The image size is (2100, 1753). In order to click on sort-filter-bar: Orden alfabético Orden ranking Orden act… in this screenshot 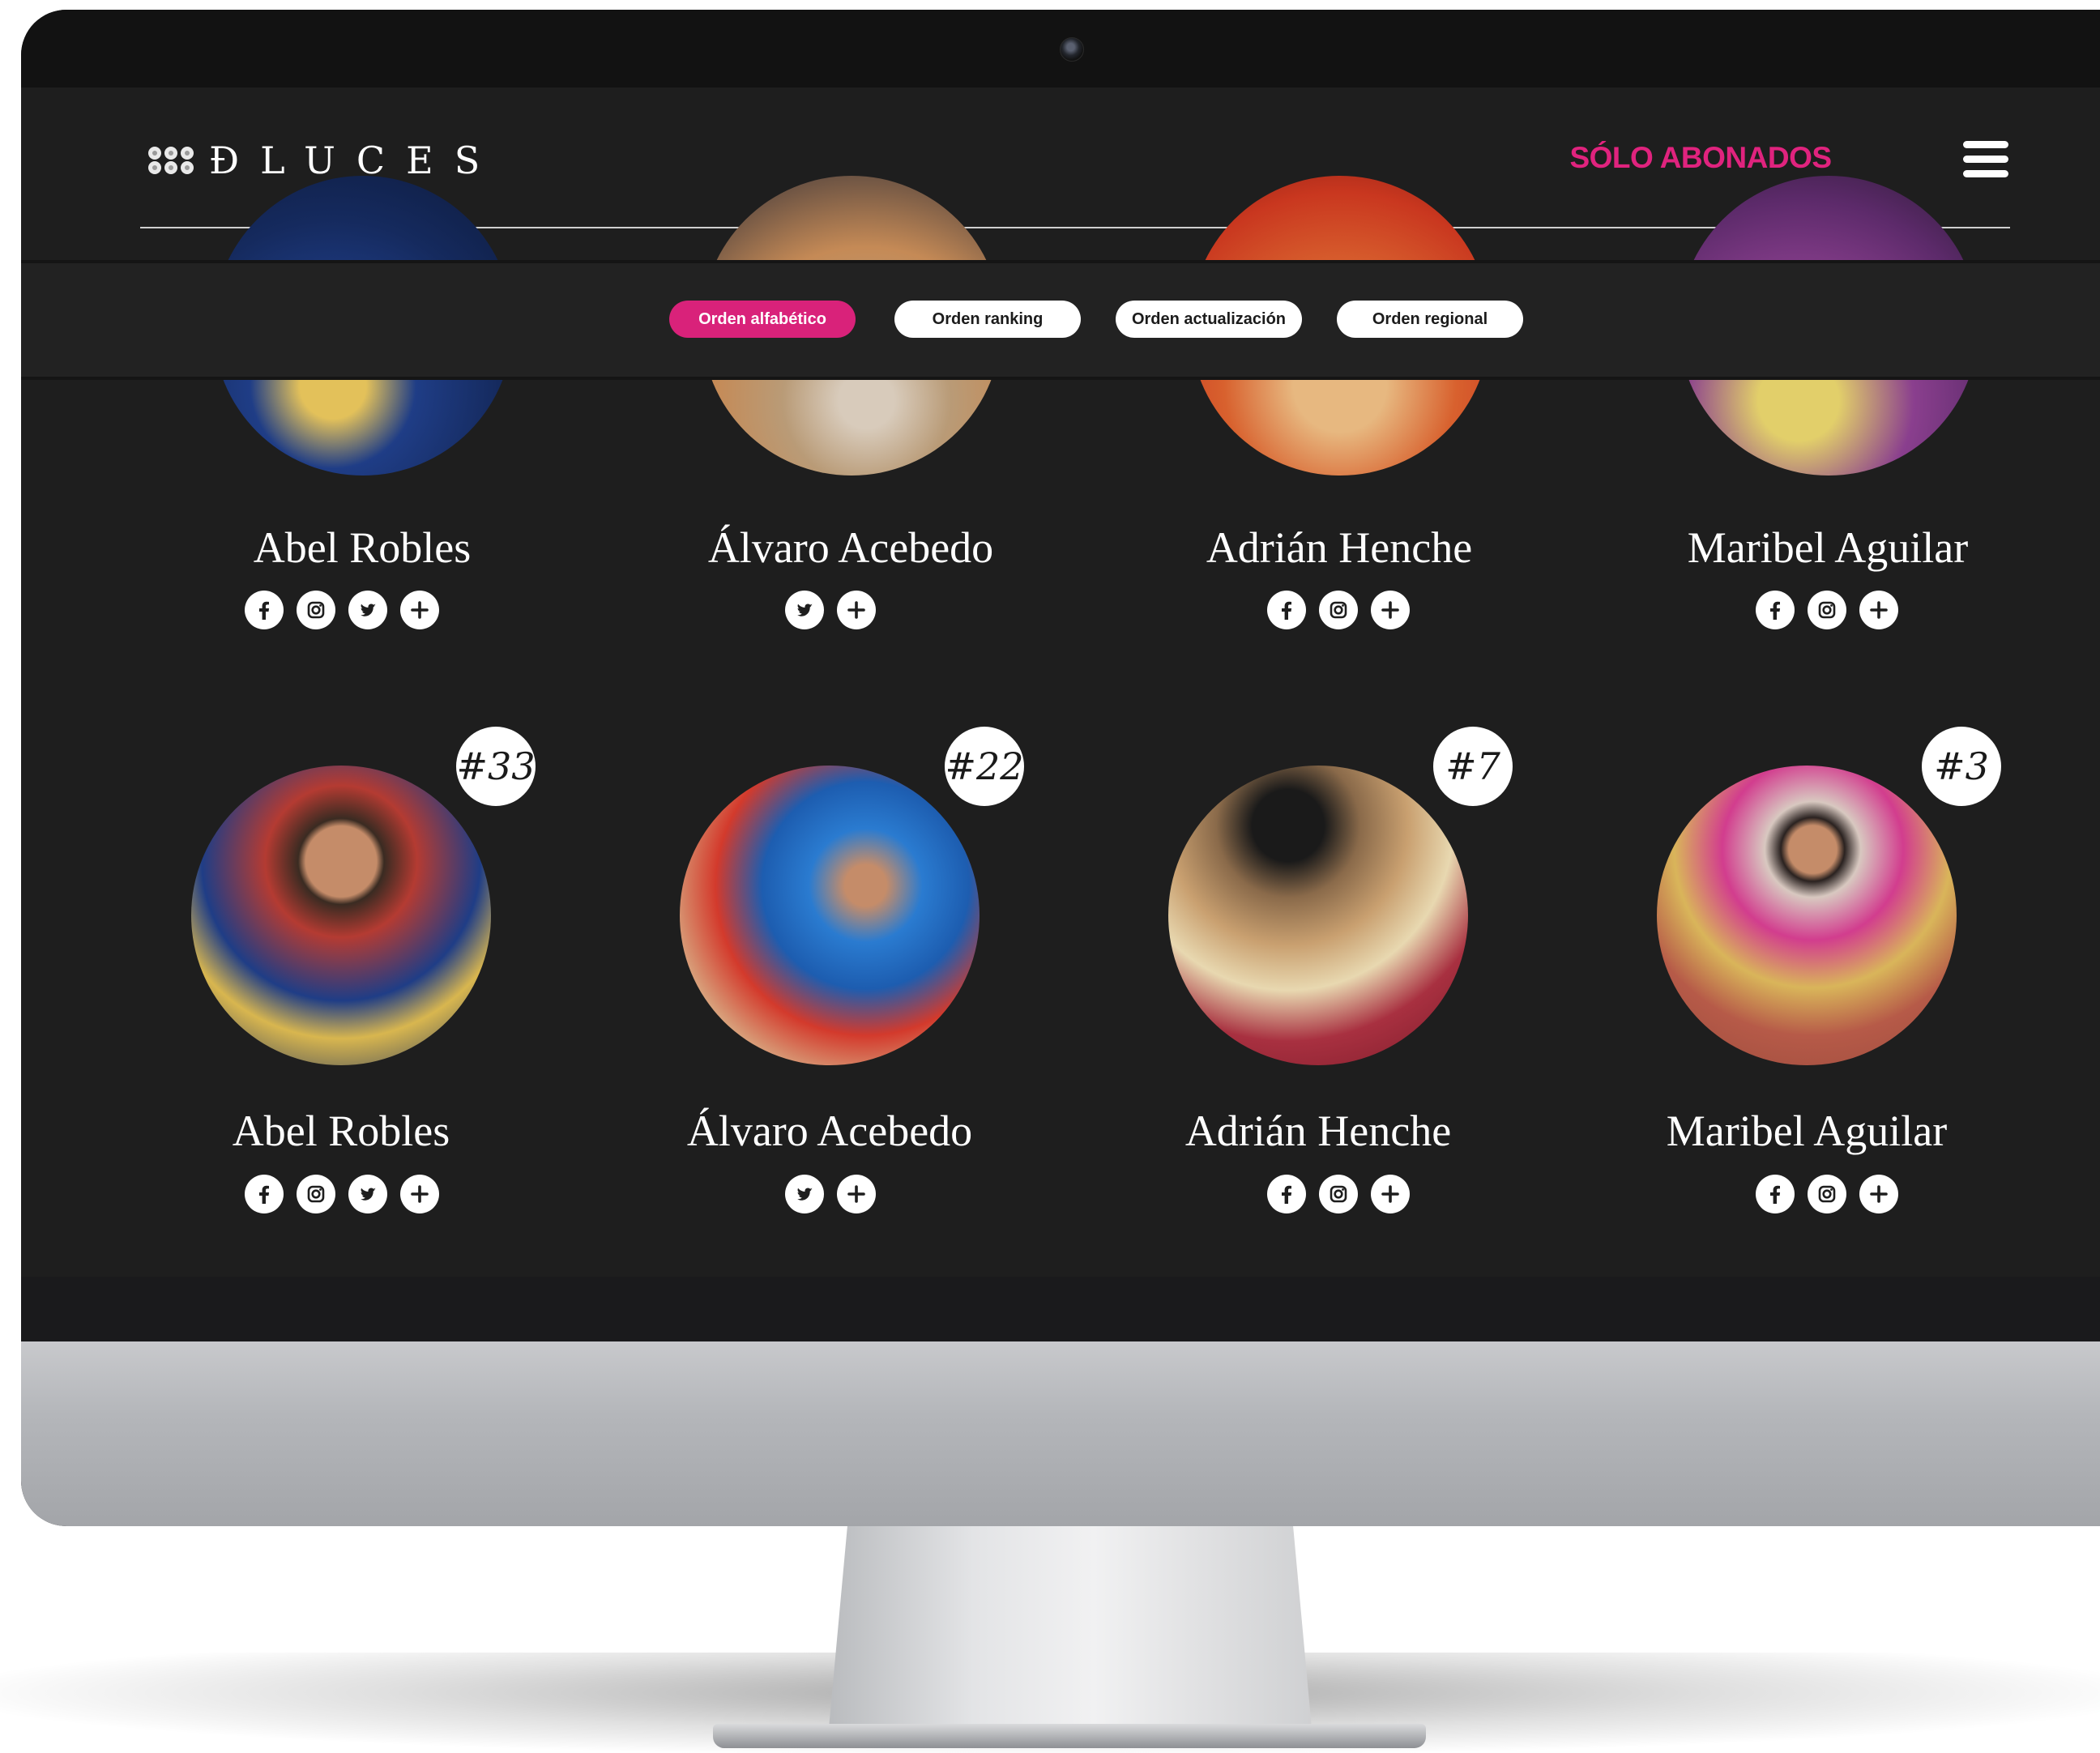, I will do `click(1060, 320)`.